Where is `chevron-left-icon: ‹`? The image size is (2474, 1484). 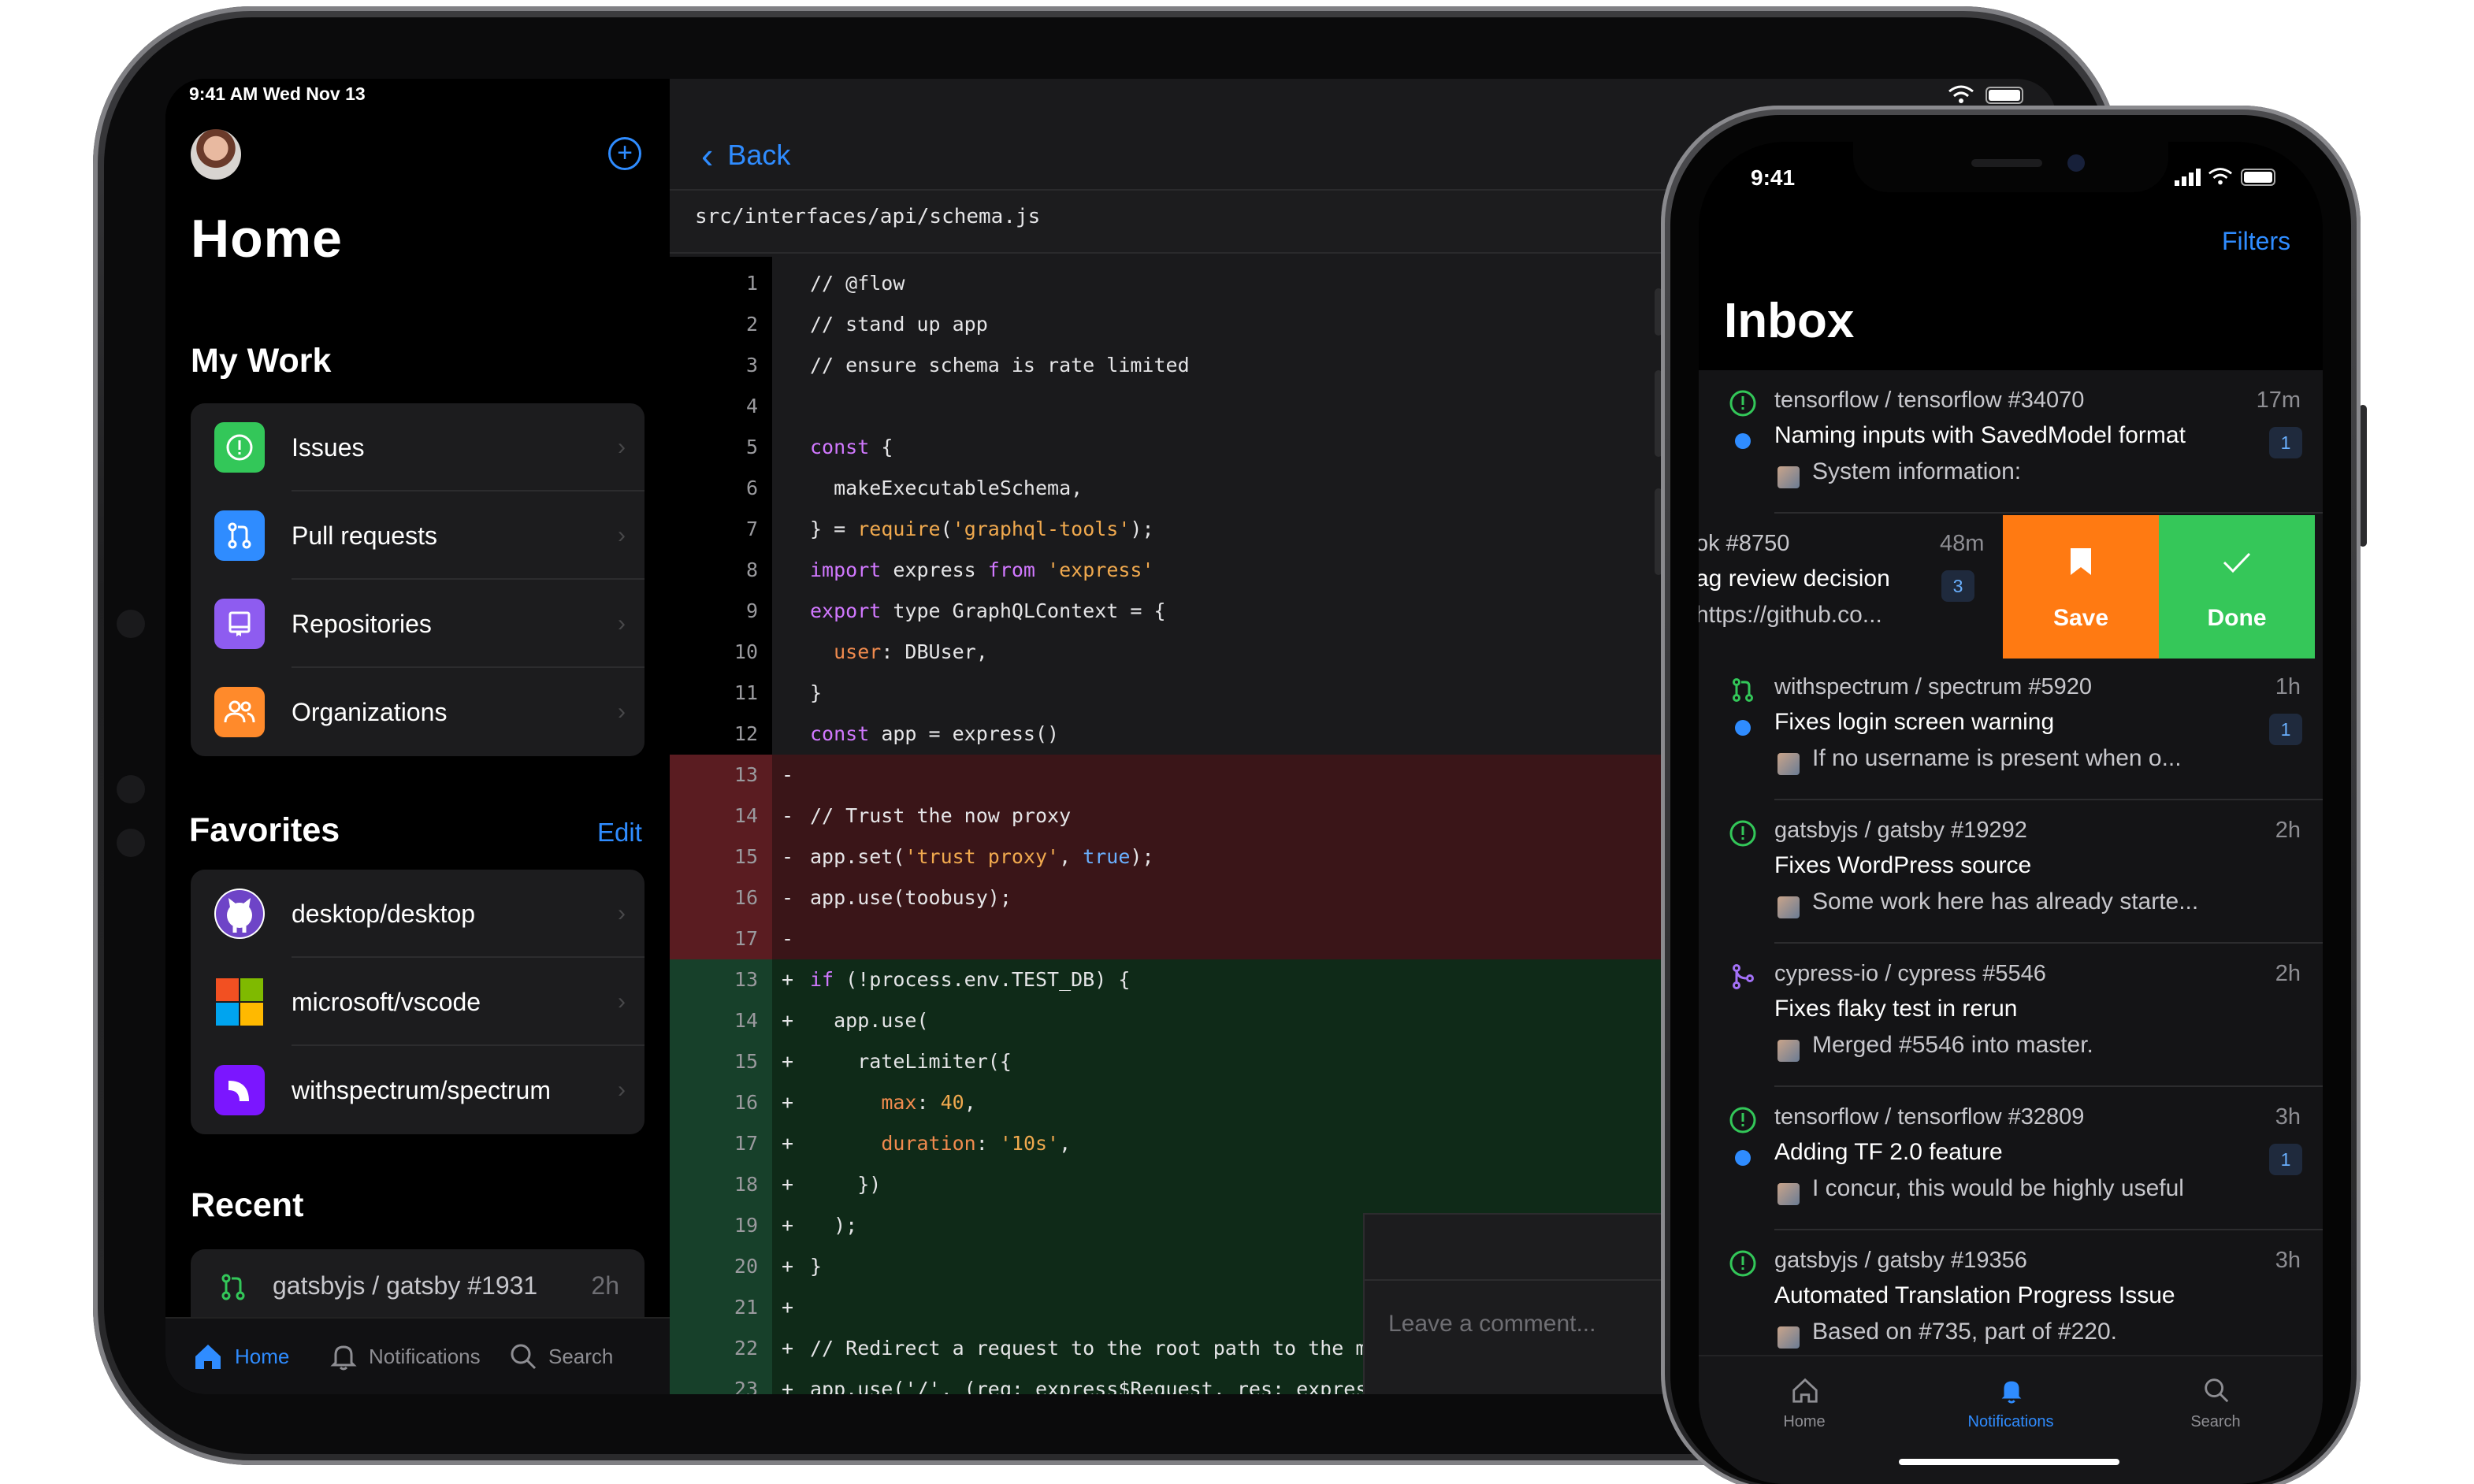 chevron-left-icon: ‹ is located at coordinates (707, 155).